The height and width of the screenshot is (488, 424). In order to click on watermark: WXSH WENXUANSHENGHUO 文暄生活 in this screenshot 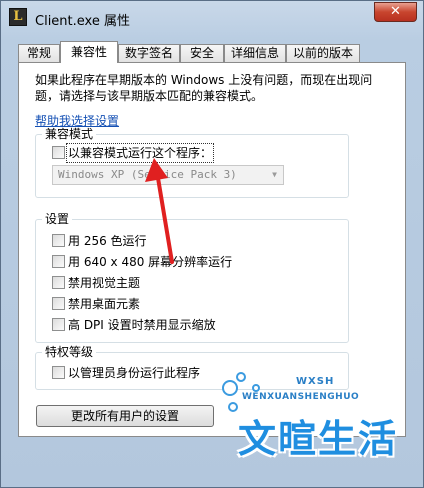, I will do `click(318, 425)`.